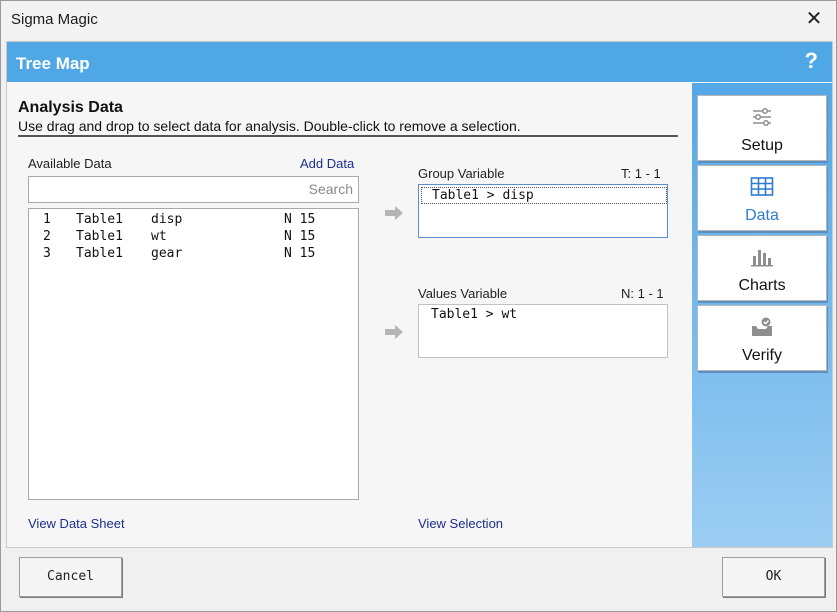 This screenshot has width=837, height=612. I want to click on row-number: 2, so click(47, 236).